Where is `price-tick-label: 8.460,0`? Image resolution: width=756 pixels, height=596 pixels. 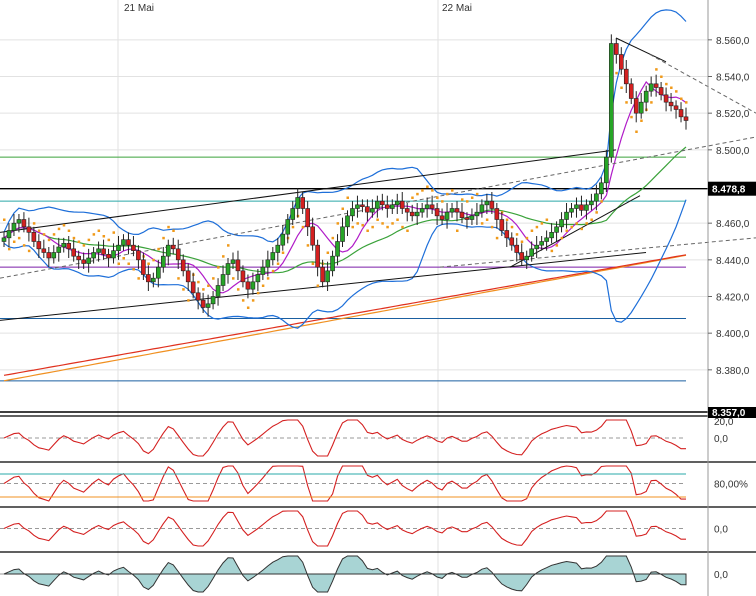
price-tick-label: 8.460,0 is located at coordinates (733, 224).